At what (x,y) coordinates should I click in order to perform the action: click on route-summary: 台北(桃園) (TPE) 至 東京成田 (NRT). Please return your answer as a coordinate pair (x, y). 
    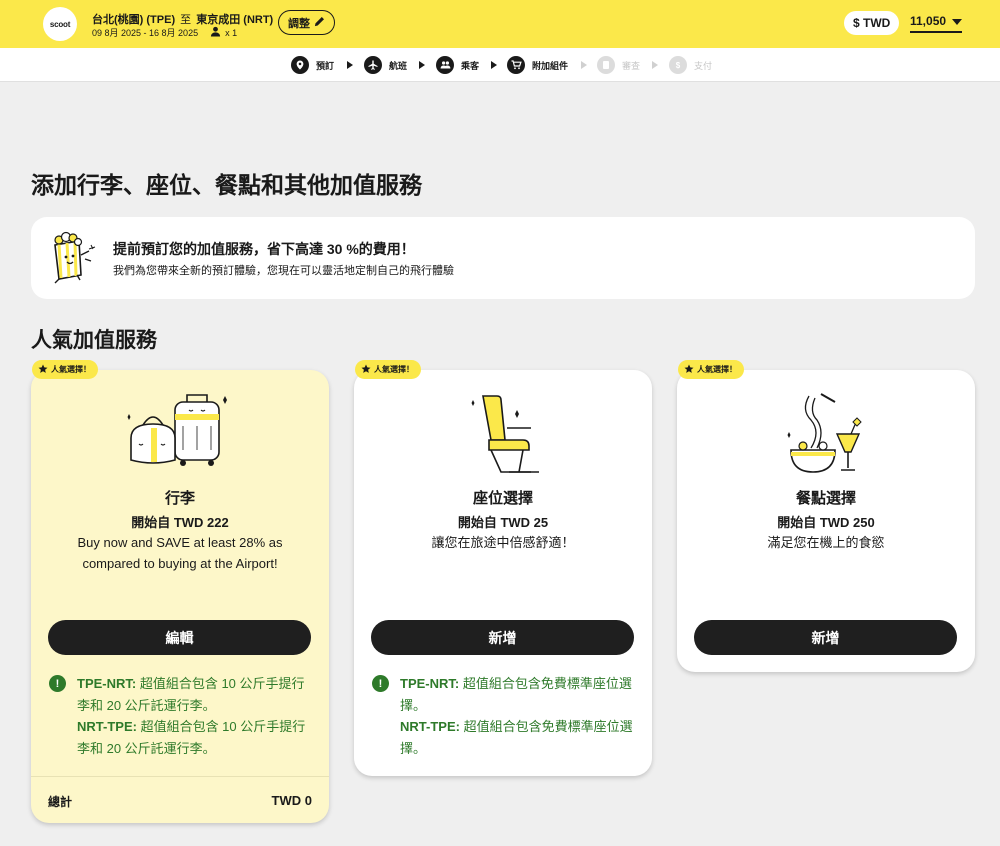
    Looking at the image, I should click on (182, 19).